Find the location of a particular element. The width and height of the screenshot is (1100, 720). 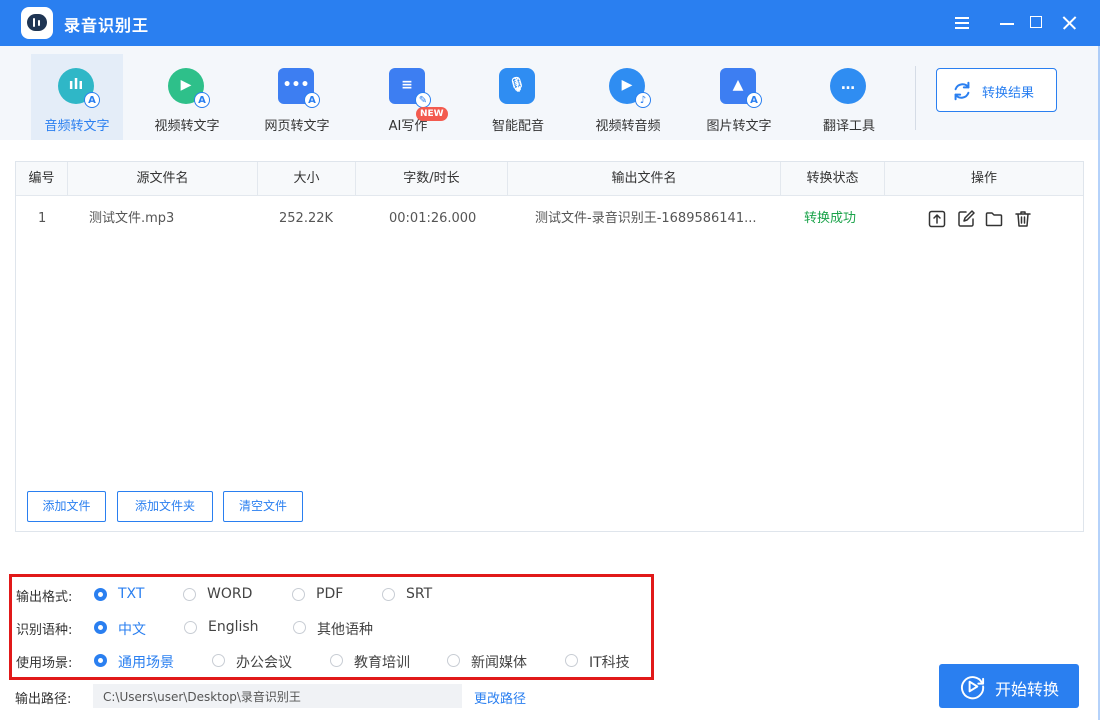

column-header-index: 编号 is located at coordinates (42, 179).